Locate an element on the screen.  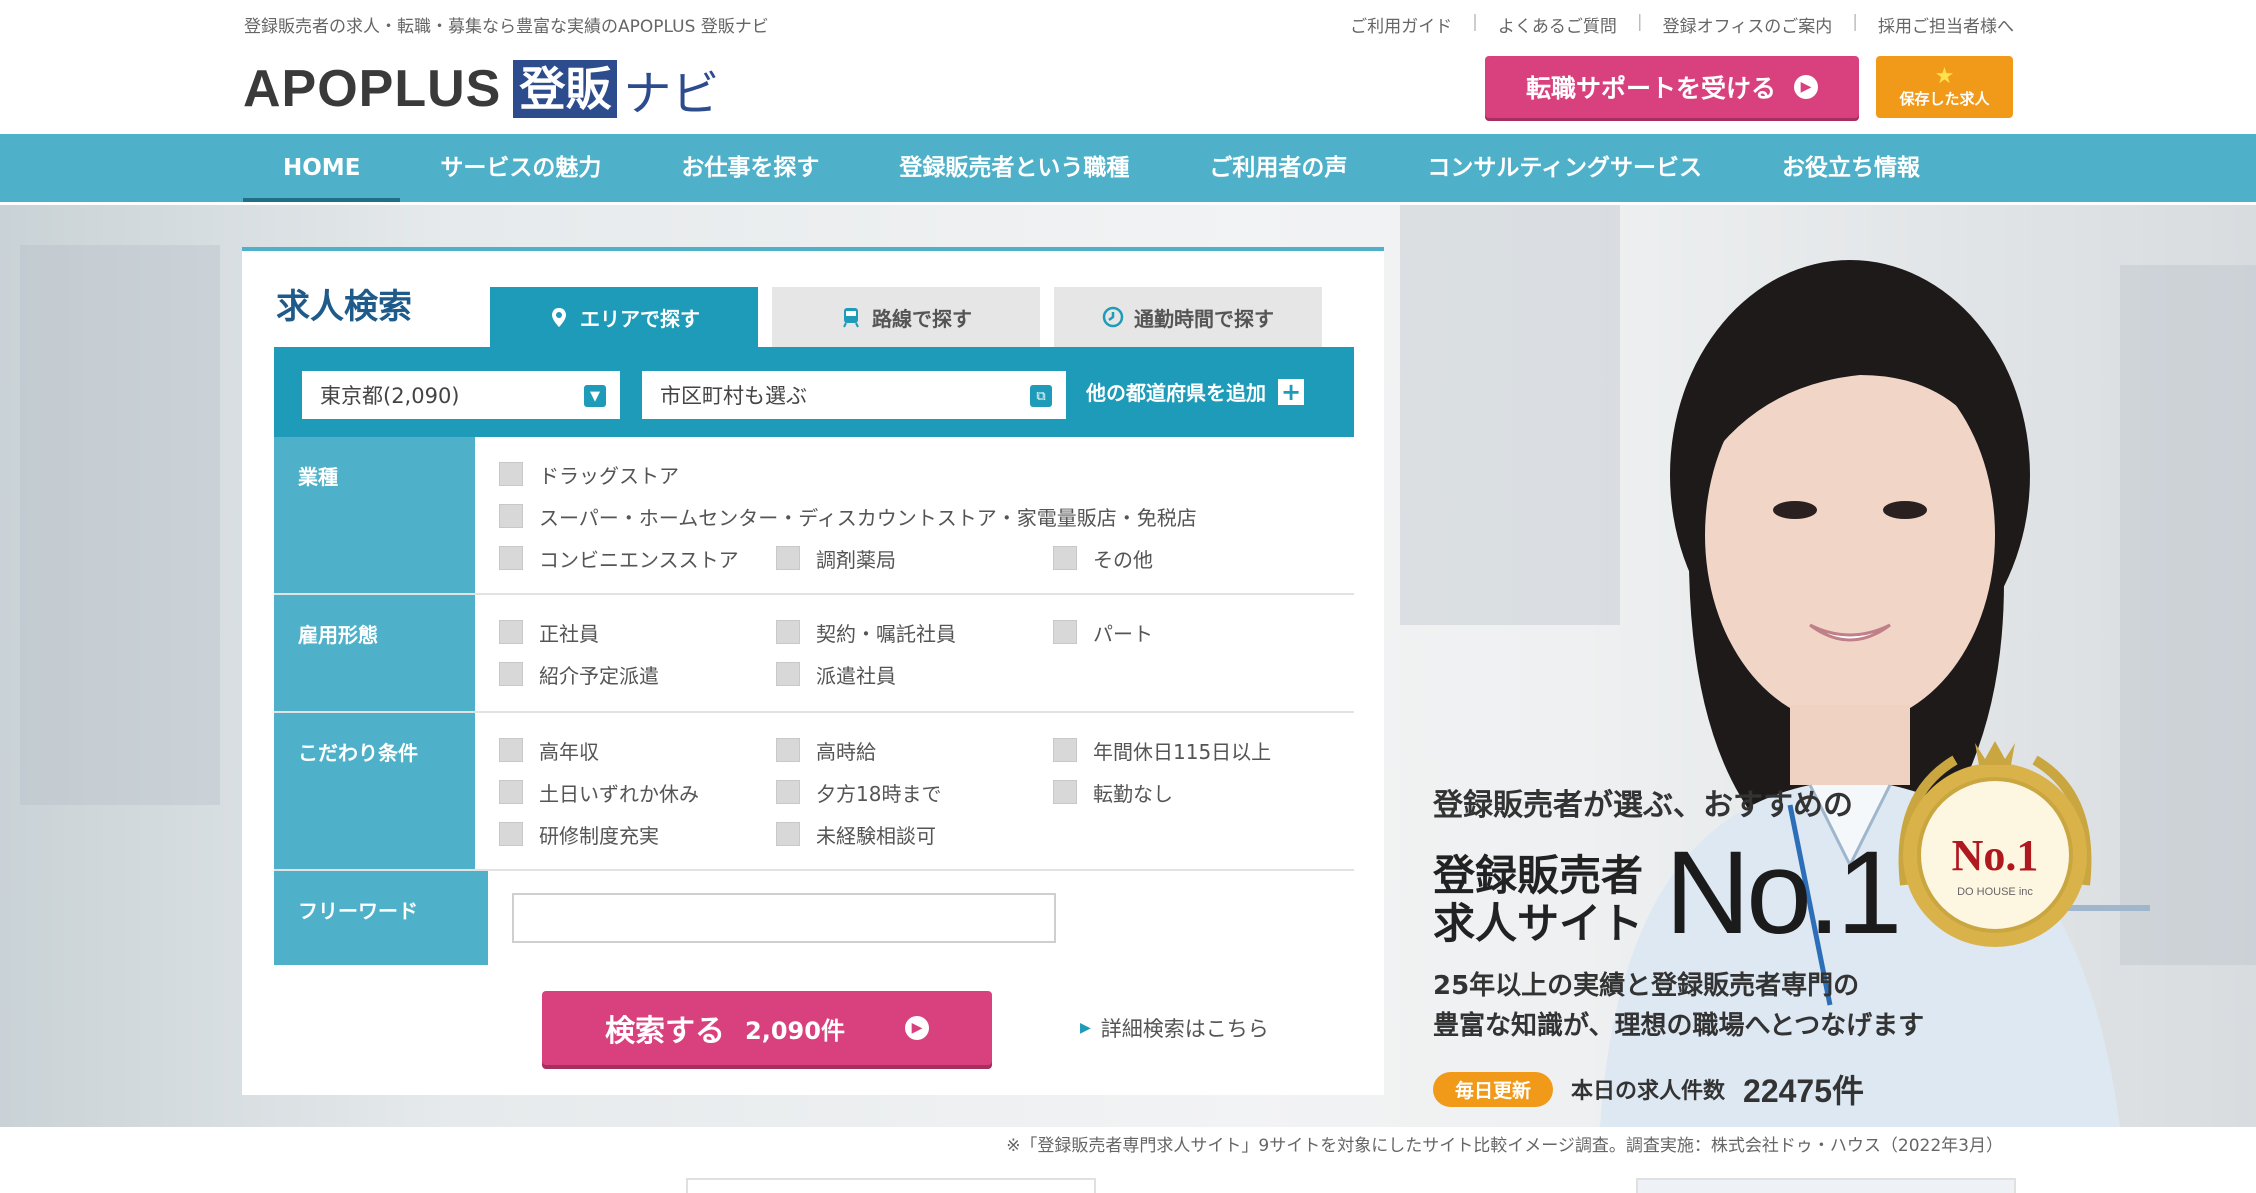
plus-icon: + is located at coordinates (1291, 391).